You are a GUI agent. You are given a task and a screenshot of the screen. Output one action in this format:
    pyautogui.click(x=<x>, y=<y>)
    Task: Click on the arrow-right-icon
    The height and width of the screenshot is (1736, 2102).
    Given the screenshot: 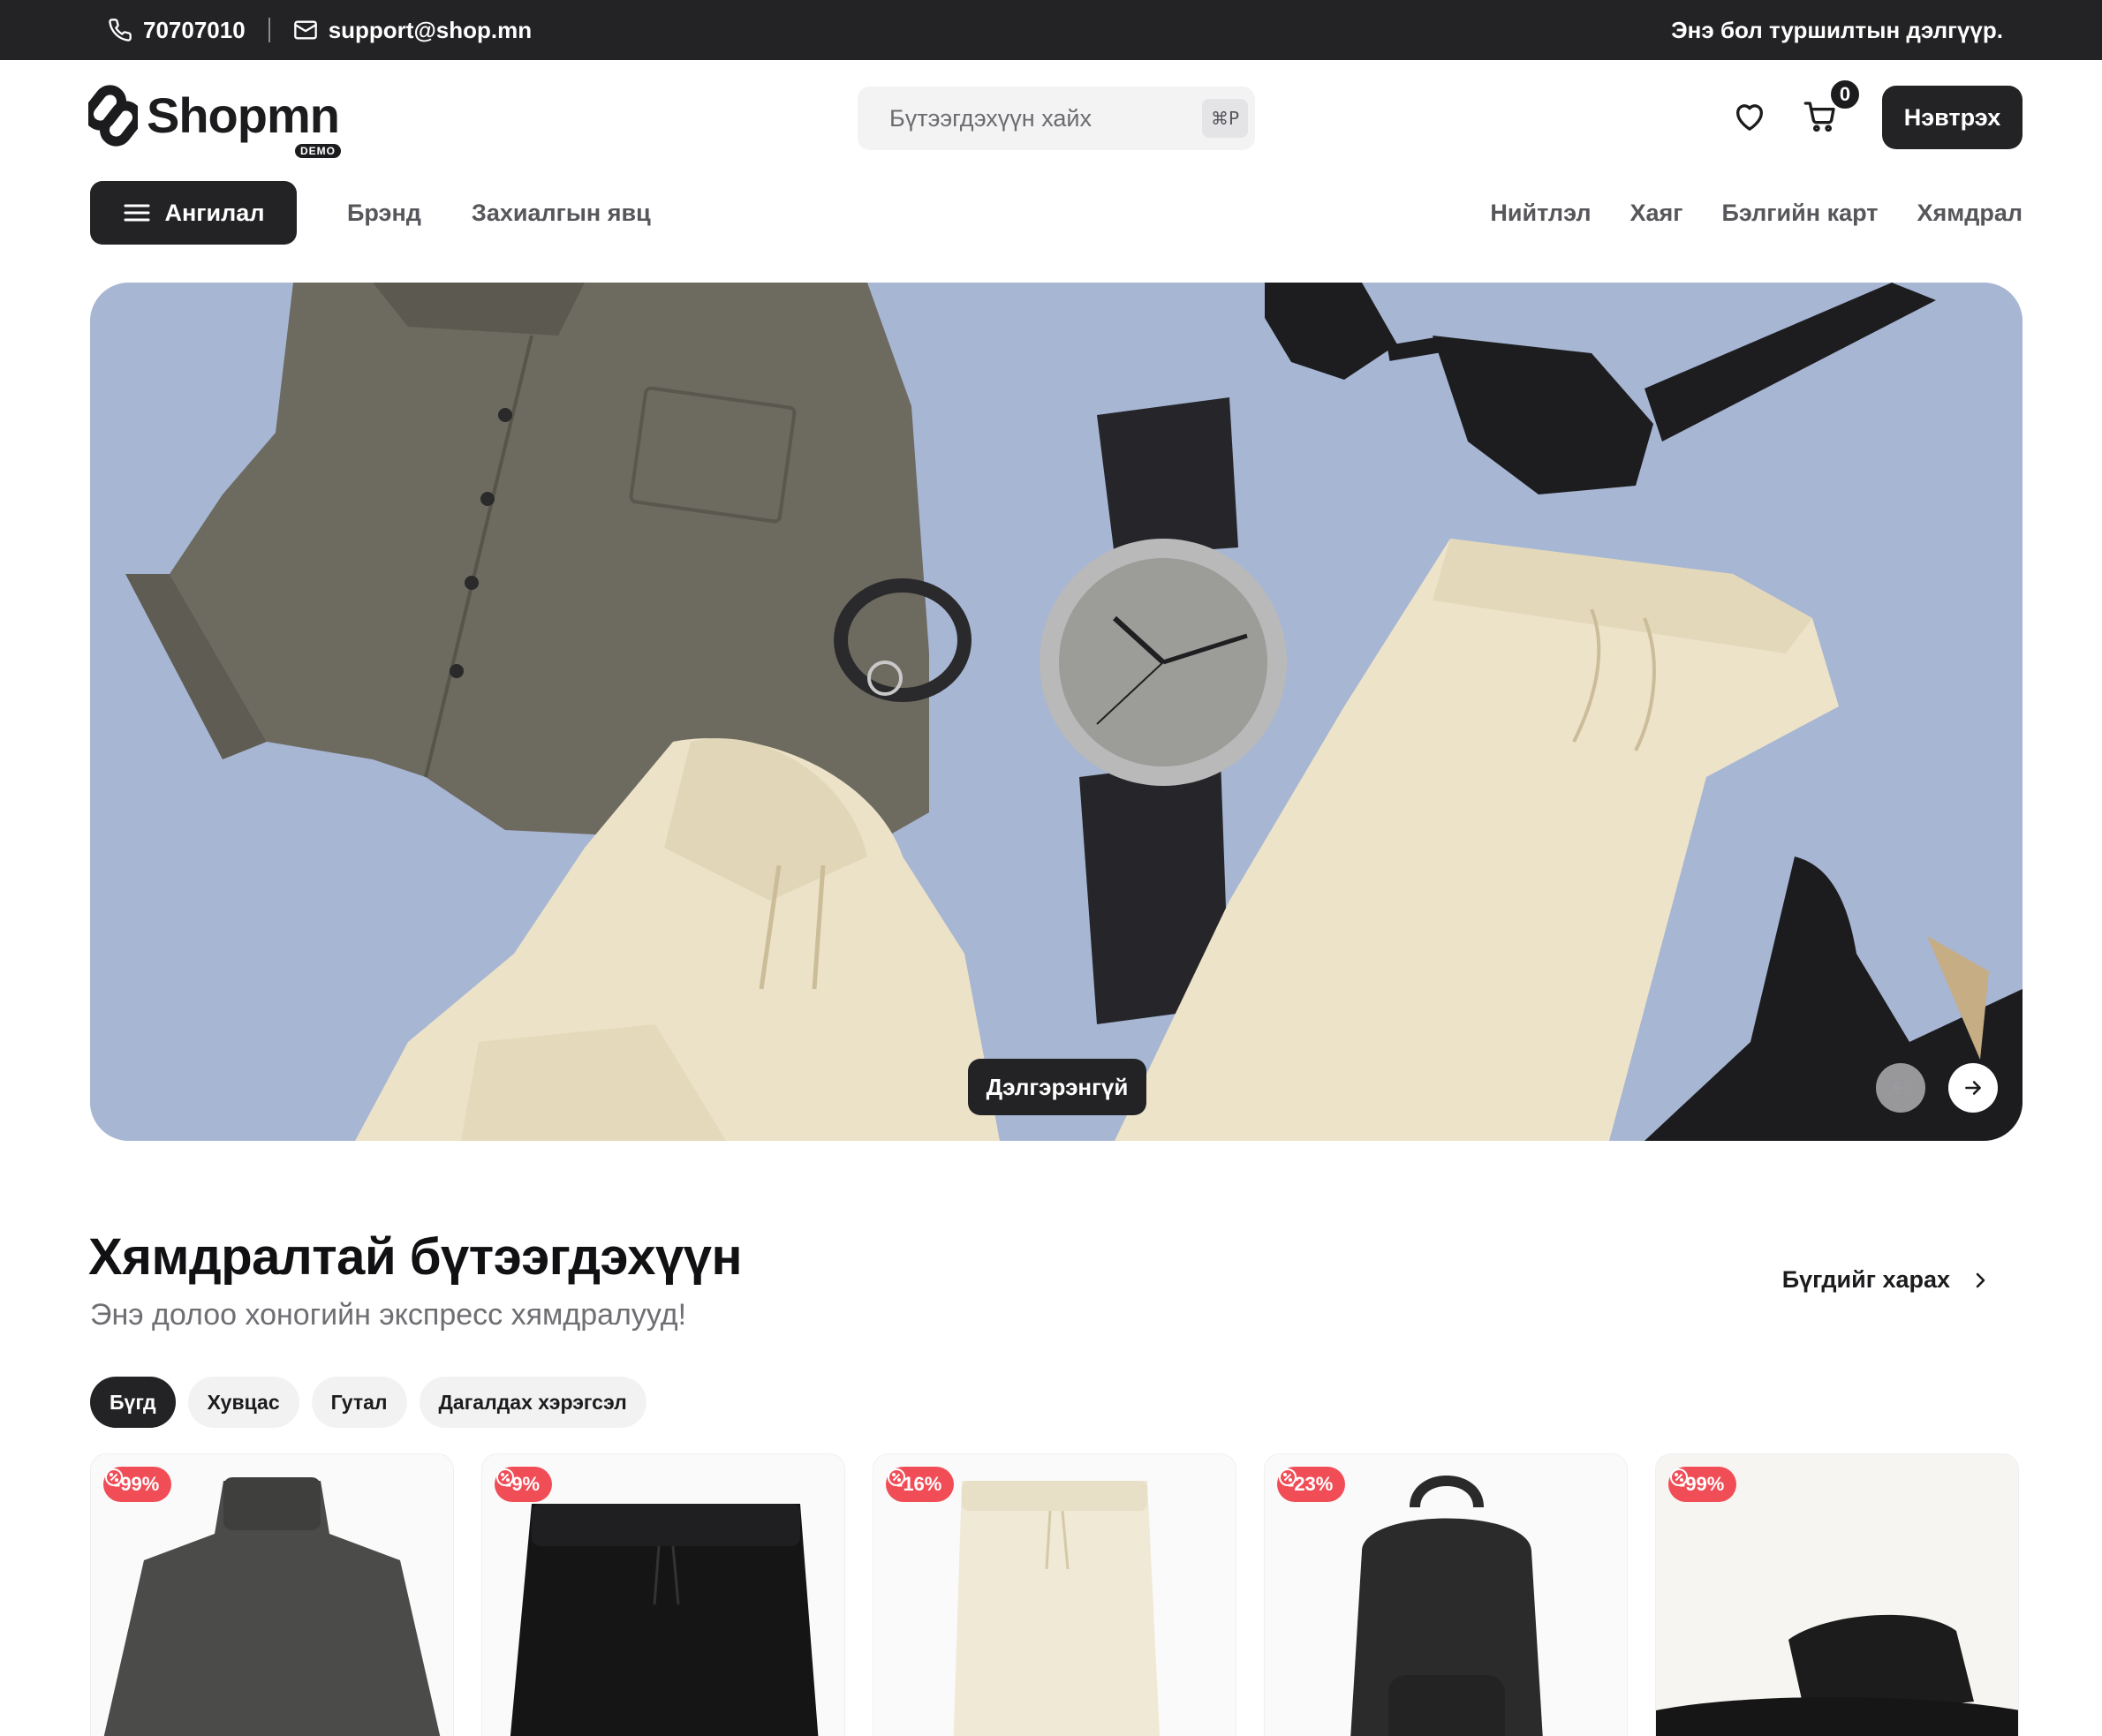 What is the action you would take?
    pyautogui.click(x=1973, y=1088)
    